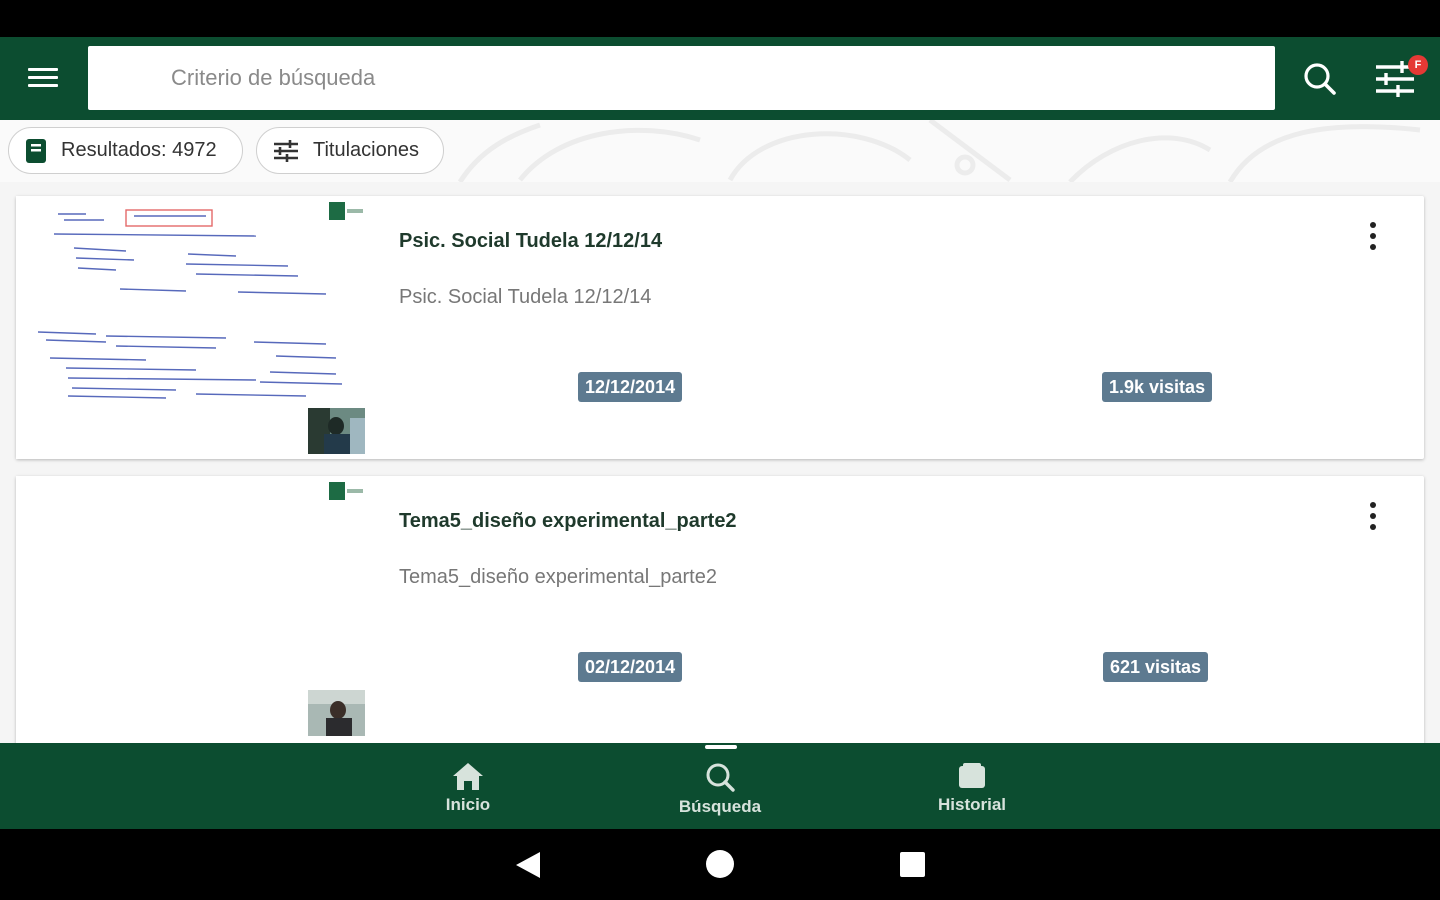 This screenshot has height=900, width=1440. What do you see at coordinates (36, 150) in the screenshot?
I see `book-icon` at bounding box center [36, 150].